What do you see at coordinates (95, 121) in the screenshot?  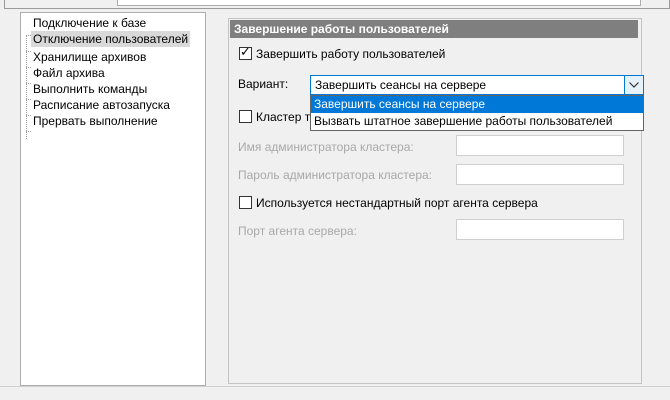 I see `tree-item-abort-execution: Прервать выполнение` at bounding box center [95, 121].